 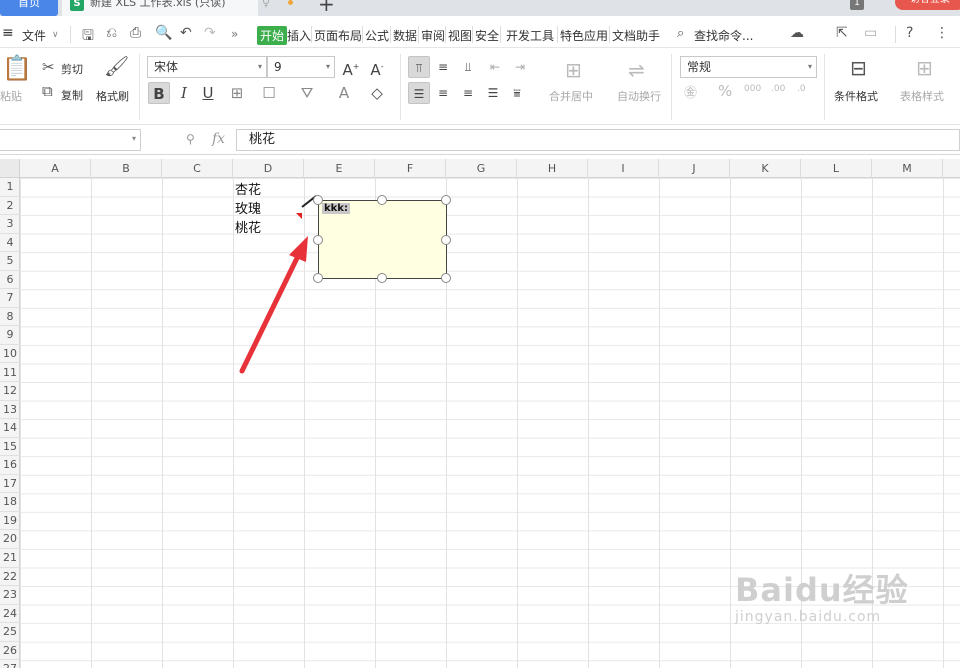 I want to click on baidu-watermark: Baidu经验 jingyan.baidu.com, so click(x=822, y=595).